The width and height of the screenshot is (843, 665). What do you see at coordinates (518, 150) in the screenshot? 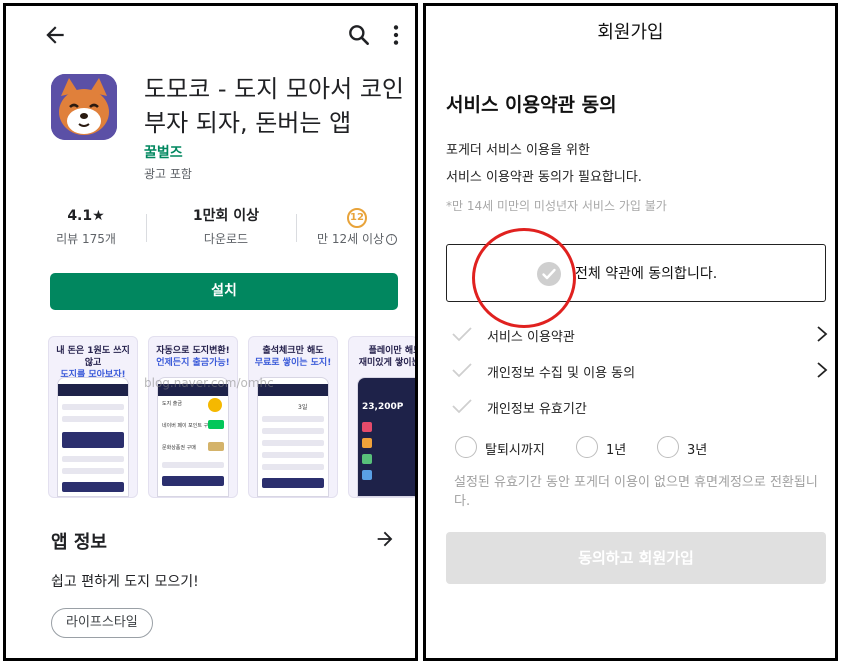
I see `terms-description: 포게더 서비스 이용을 위한` at bounding box center [518, 150].